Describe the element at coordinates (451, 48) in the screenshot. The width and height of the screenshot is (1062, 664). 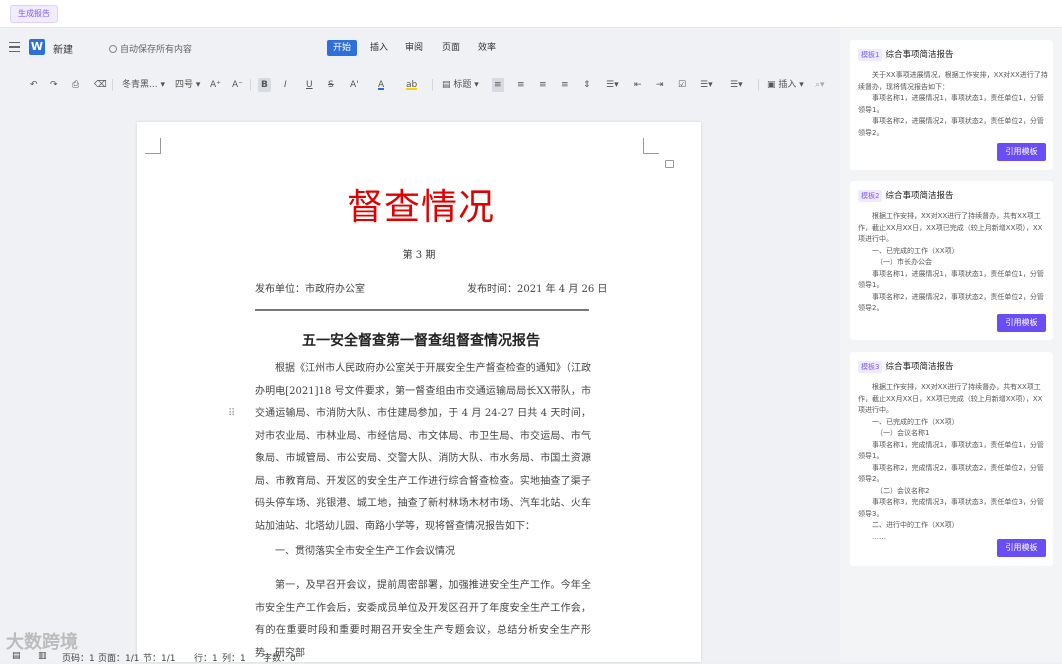
I see `tab-page: 页面` at that location.